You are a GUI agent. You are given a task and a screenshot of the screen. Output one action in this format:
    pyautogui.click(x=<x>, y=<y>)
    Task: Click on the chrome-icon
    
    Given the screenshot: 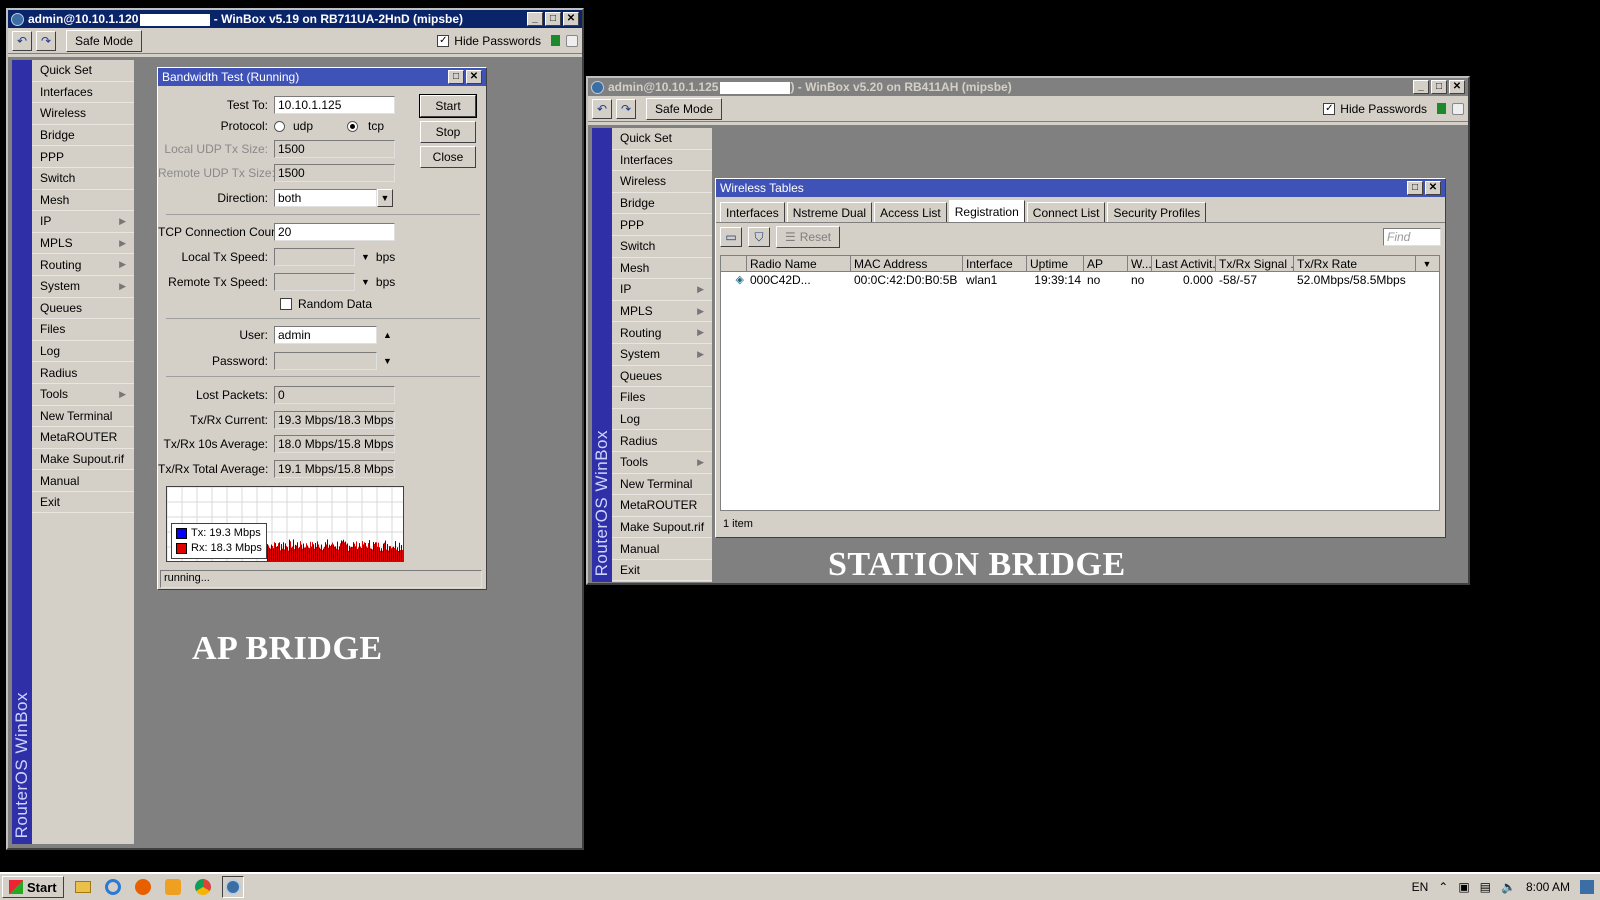 What is the action you would take?
    pyautogui.click(x=203, y=887)
    